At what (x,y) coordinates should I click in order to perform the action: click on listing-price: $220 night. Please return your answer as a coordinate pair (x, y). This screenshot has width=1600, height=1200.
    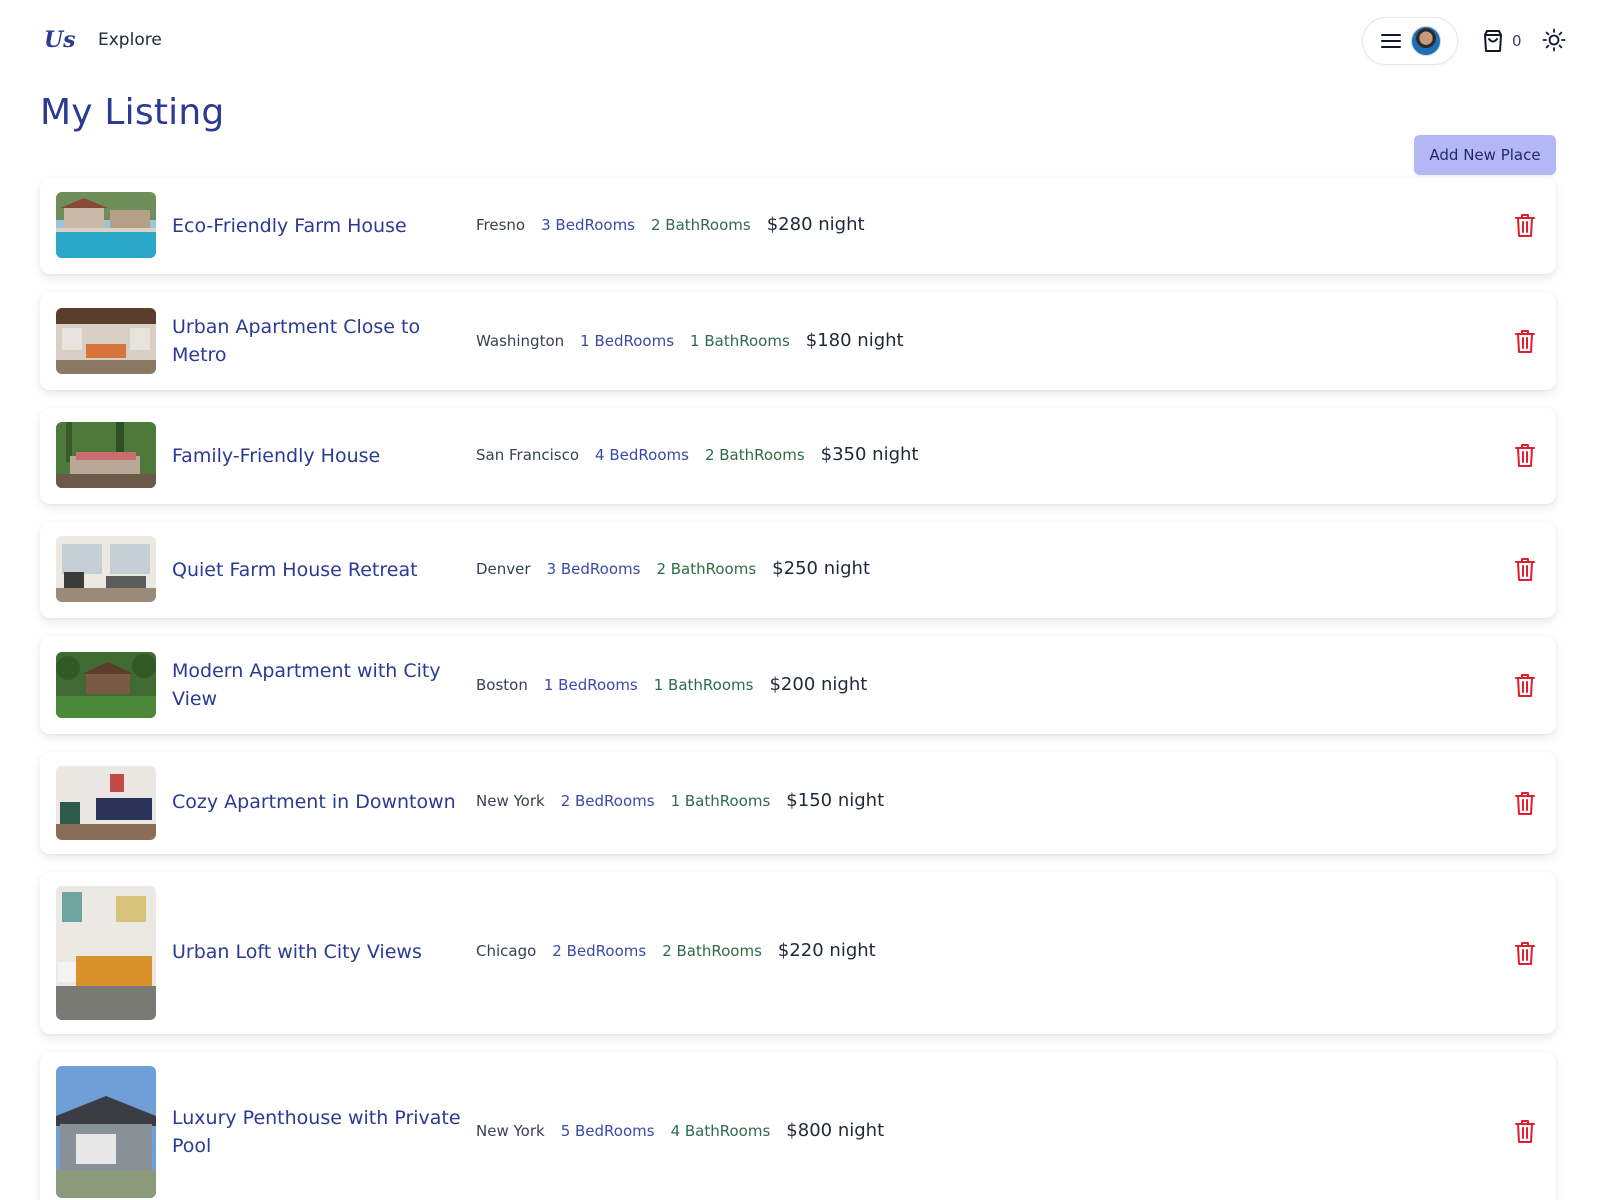
    Looking at the image, I should click on (826, 950).